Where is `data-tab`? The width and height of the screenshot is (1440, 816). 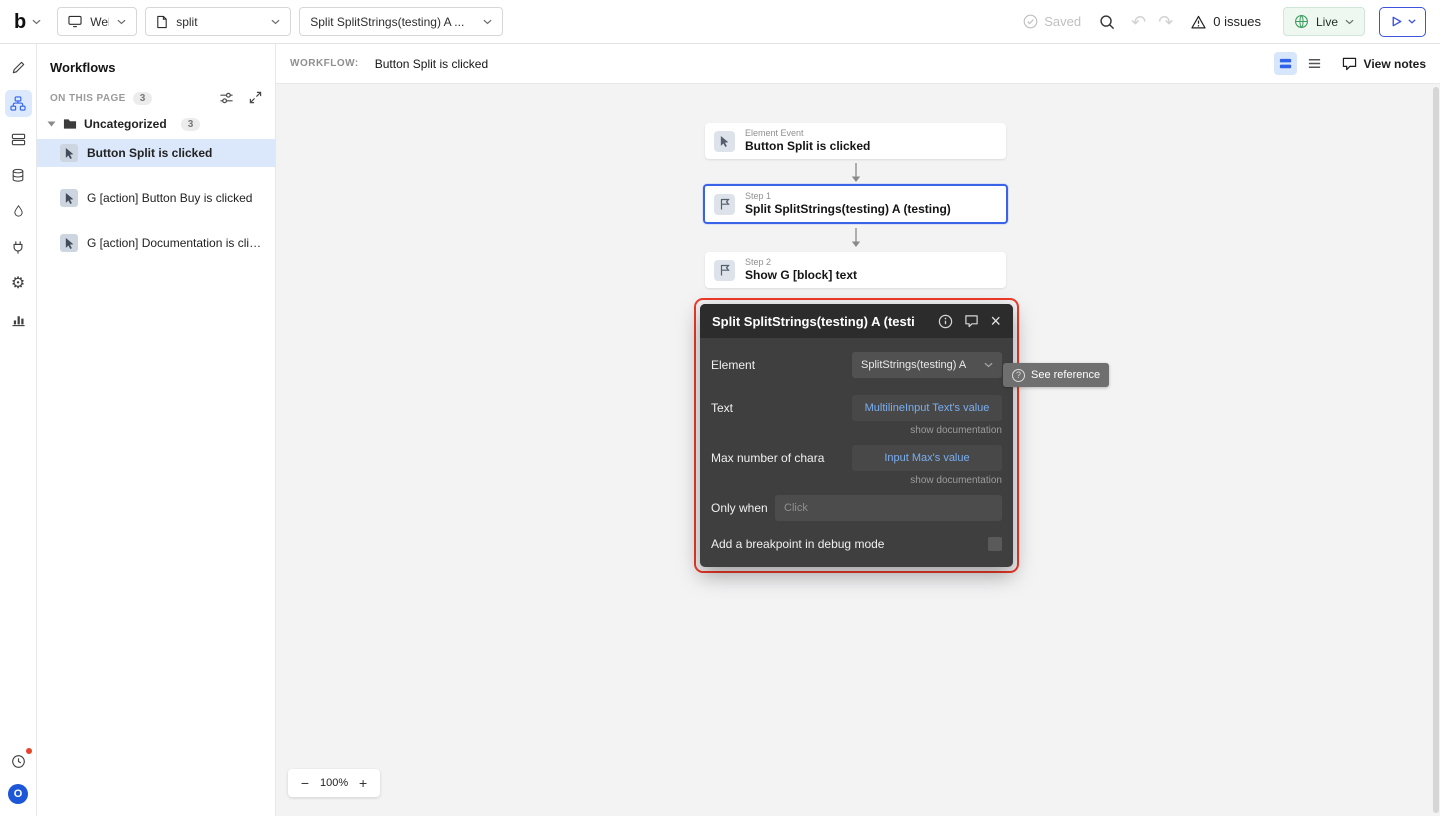 data-tab is located at coordinates (18, 175).